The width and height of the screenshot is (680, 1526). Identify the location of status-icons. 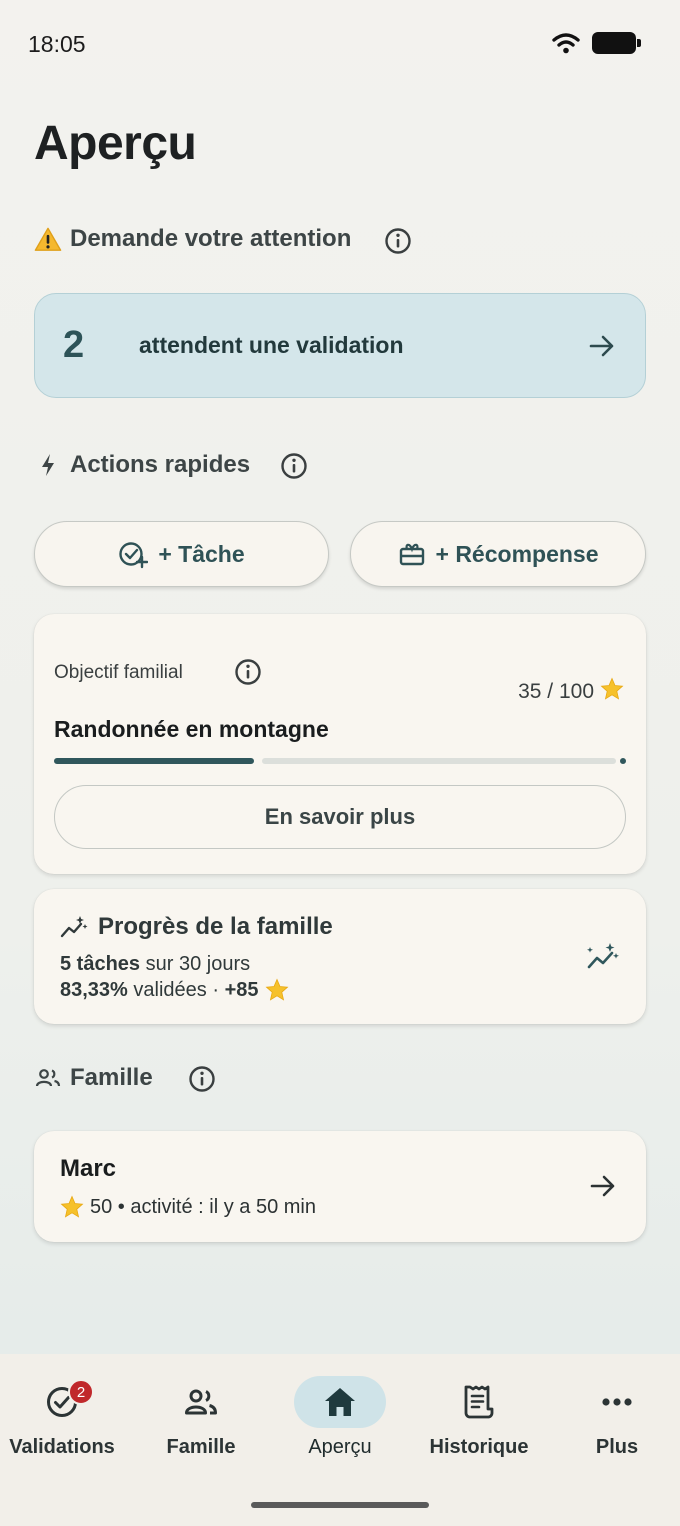
(596, 43).